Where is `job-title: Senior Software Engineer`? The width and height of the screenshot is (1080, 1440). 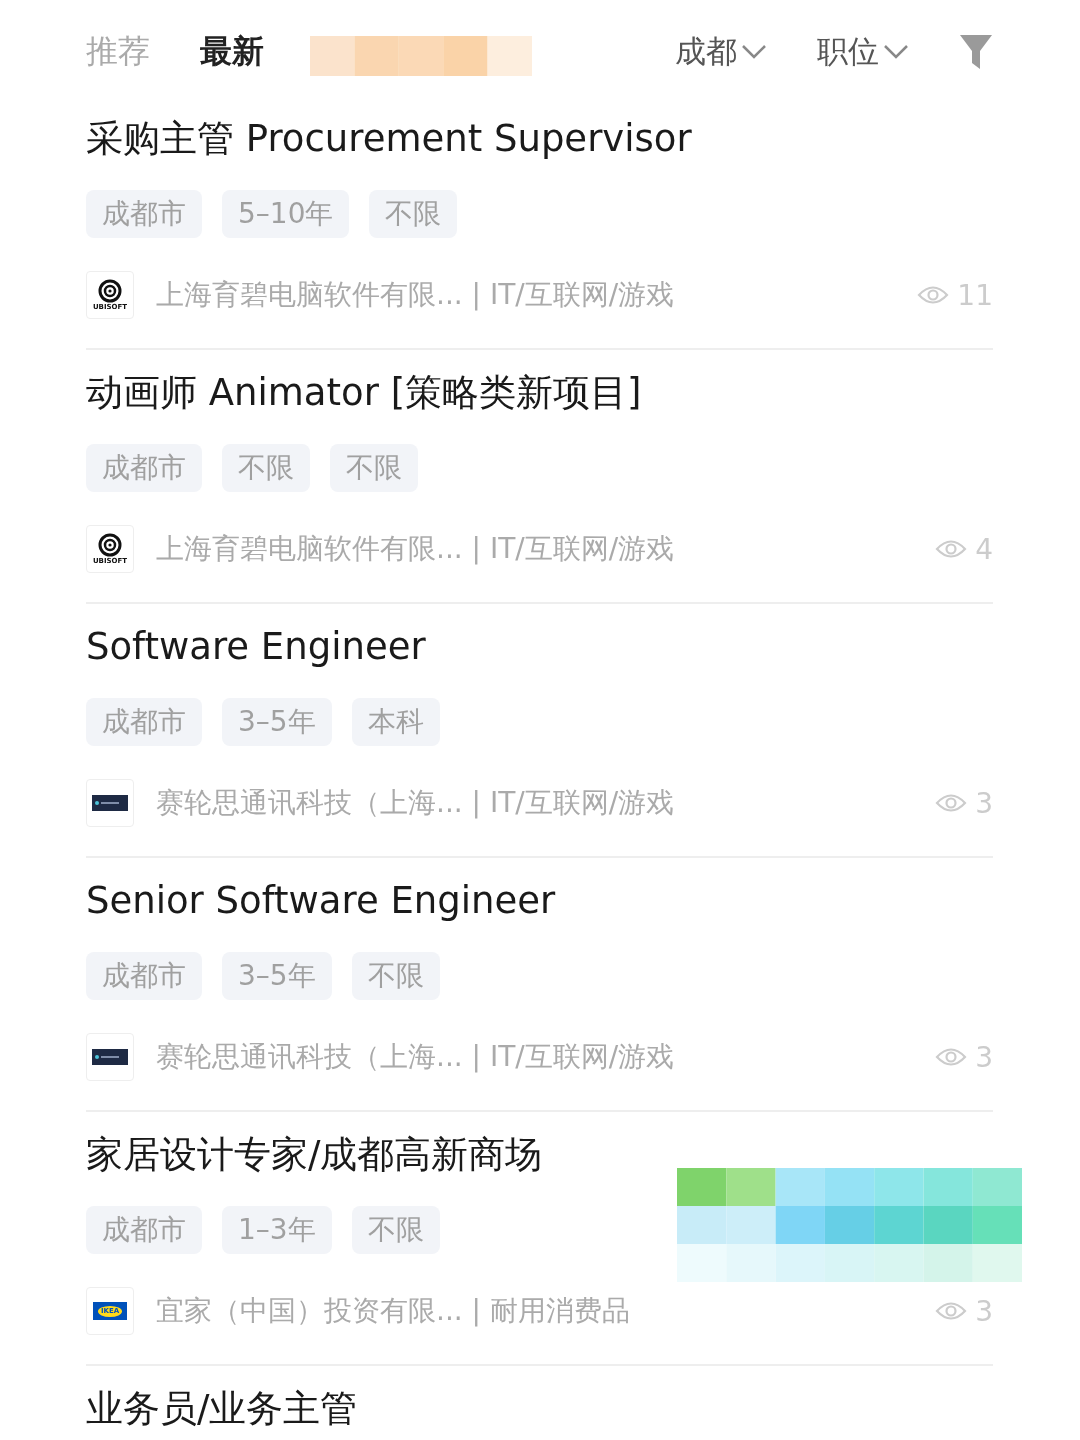
job-title: Senior Software Engineer is located at coordinates (539, 901).